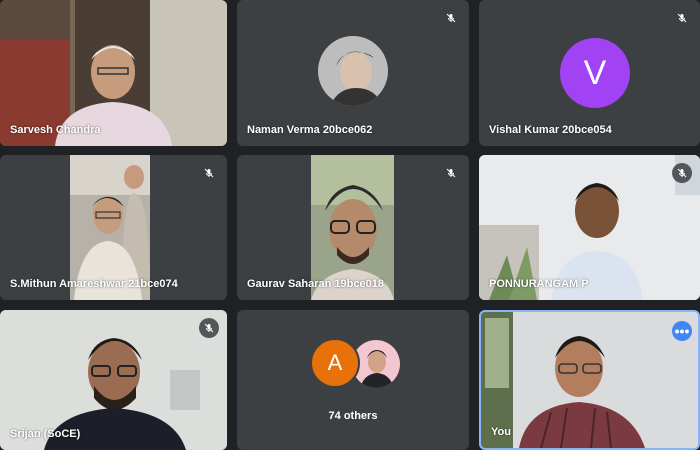 This screenshot has width=700, height=450. I want to click on others-tile: A 74 others, so click(353, 380).